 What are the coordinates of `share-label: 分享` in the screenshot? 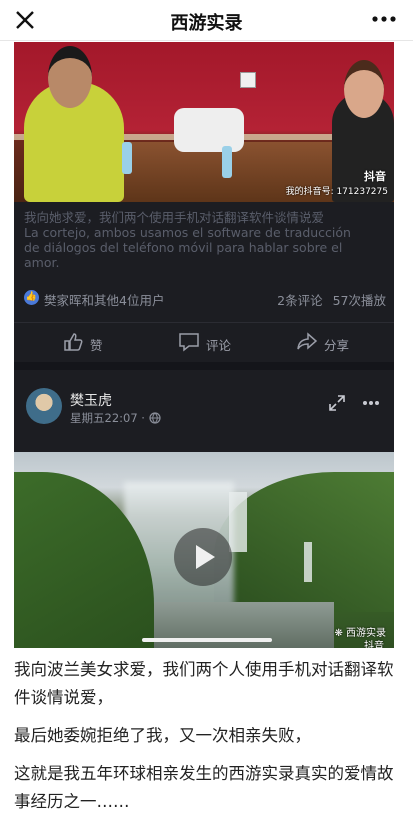 It's located at (337, 345).